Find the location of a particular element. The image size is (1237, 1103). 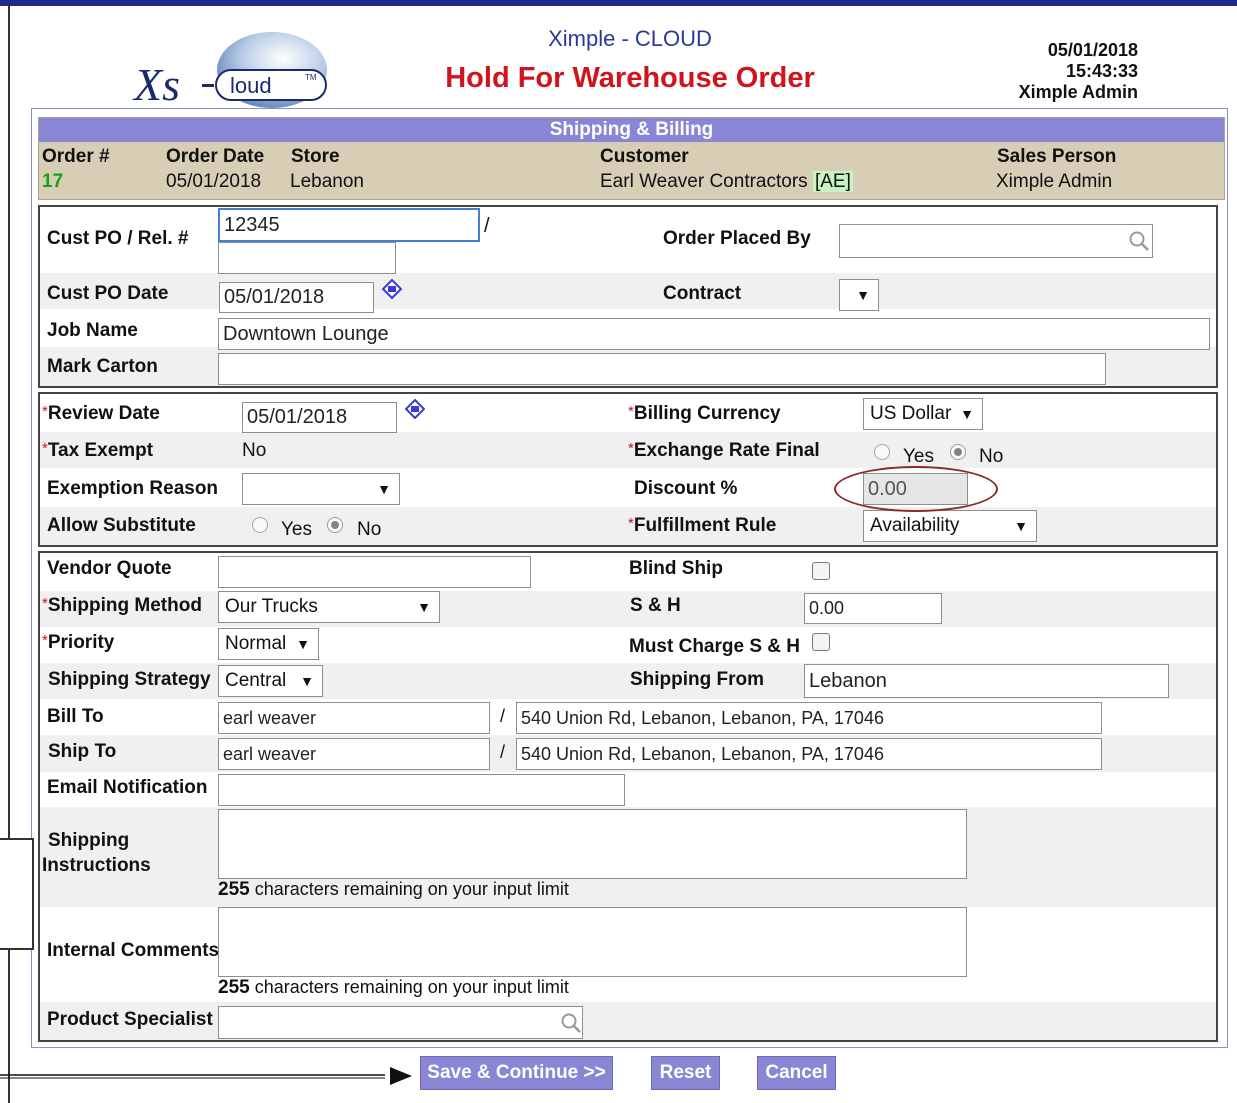

shipping-strategy-select: Central ▼ is located at coordinates (270, 681).